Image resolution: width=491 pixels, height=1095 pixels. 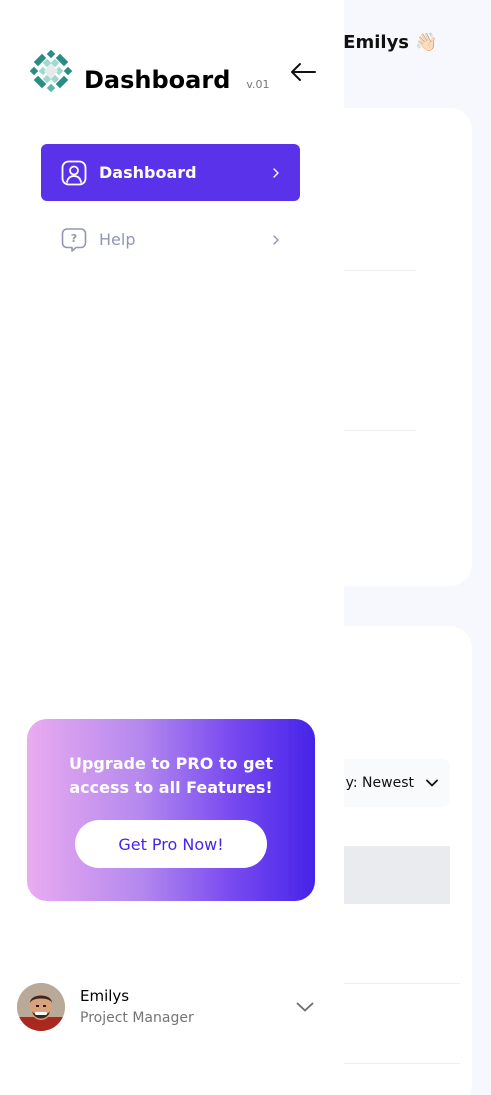 I want to click on help-bubble-icon: ?, so click(x=74, y=240).